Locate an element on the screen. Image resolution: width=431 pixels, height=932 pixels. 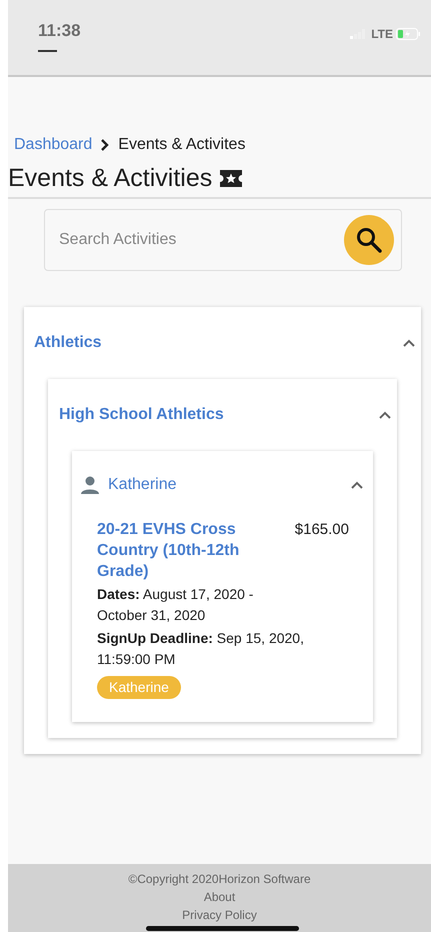
search-field: Search Activities is located at coordinates (223, 240).